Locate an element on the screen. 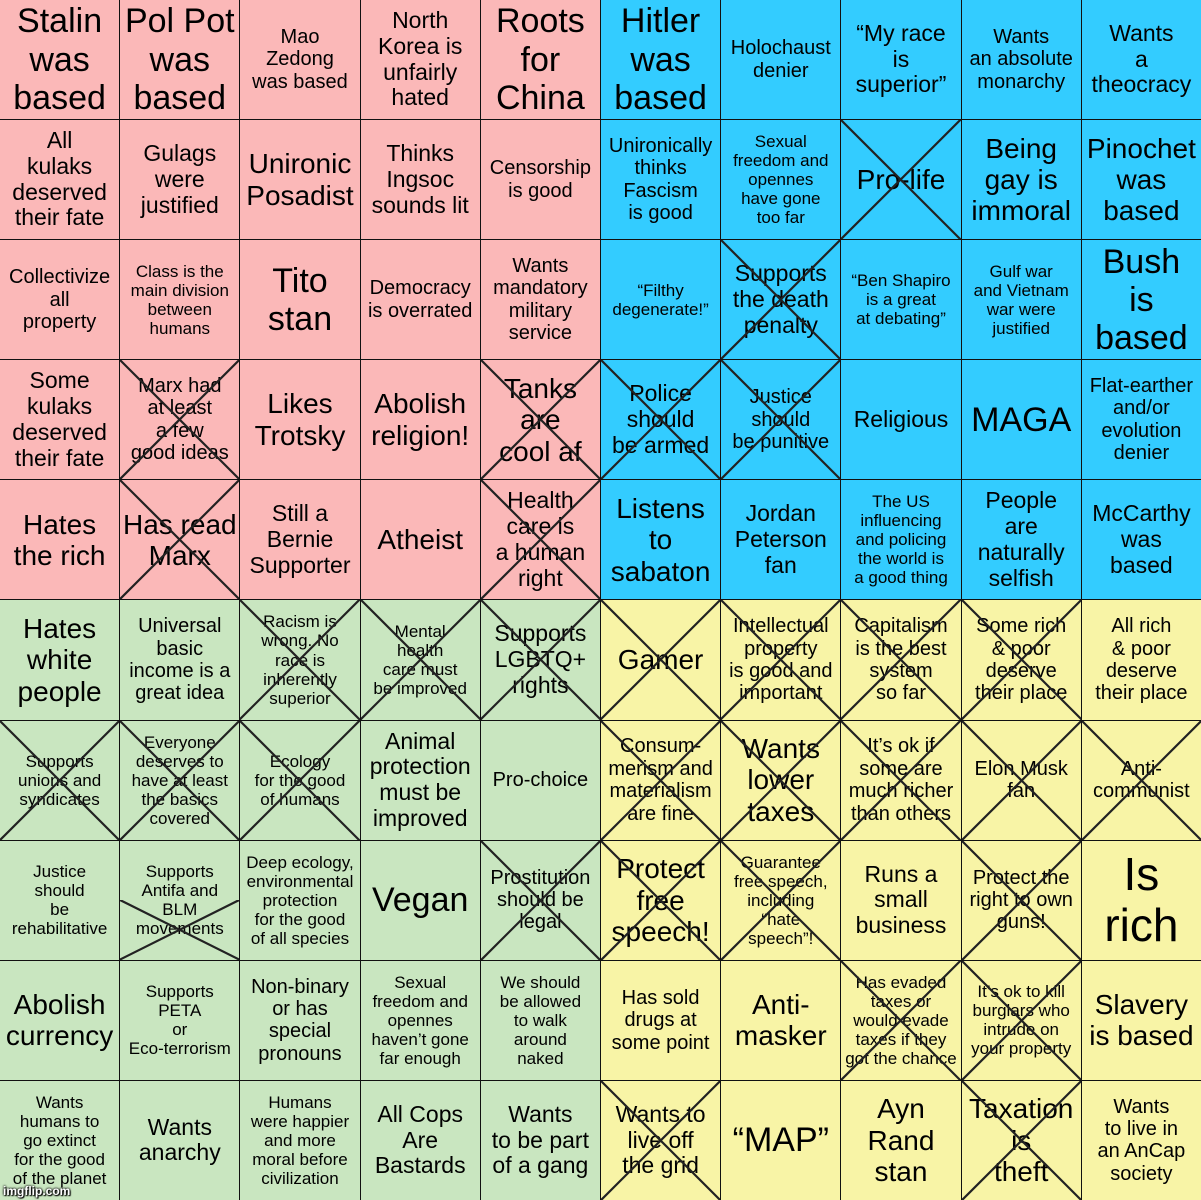  bingo-cell: Censorship is good is located at coordinates (540, 180).